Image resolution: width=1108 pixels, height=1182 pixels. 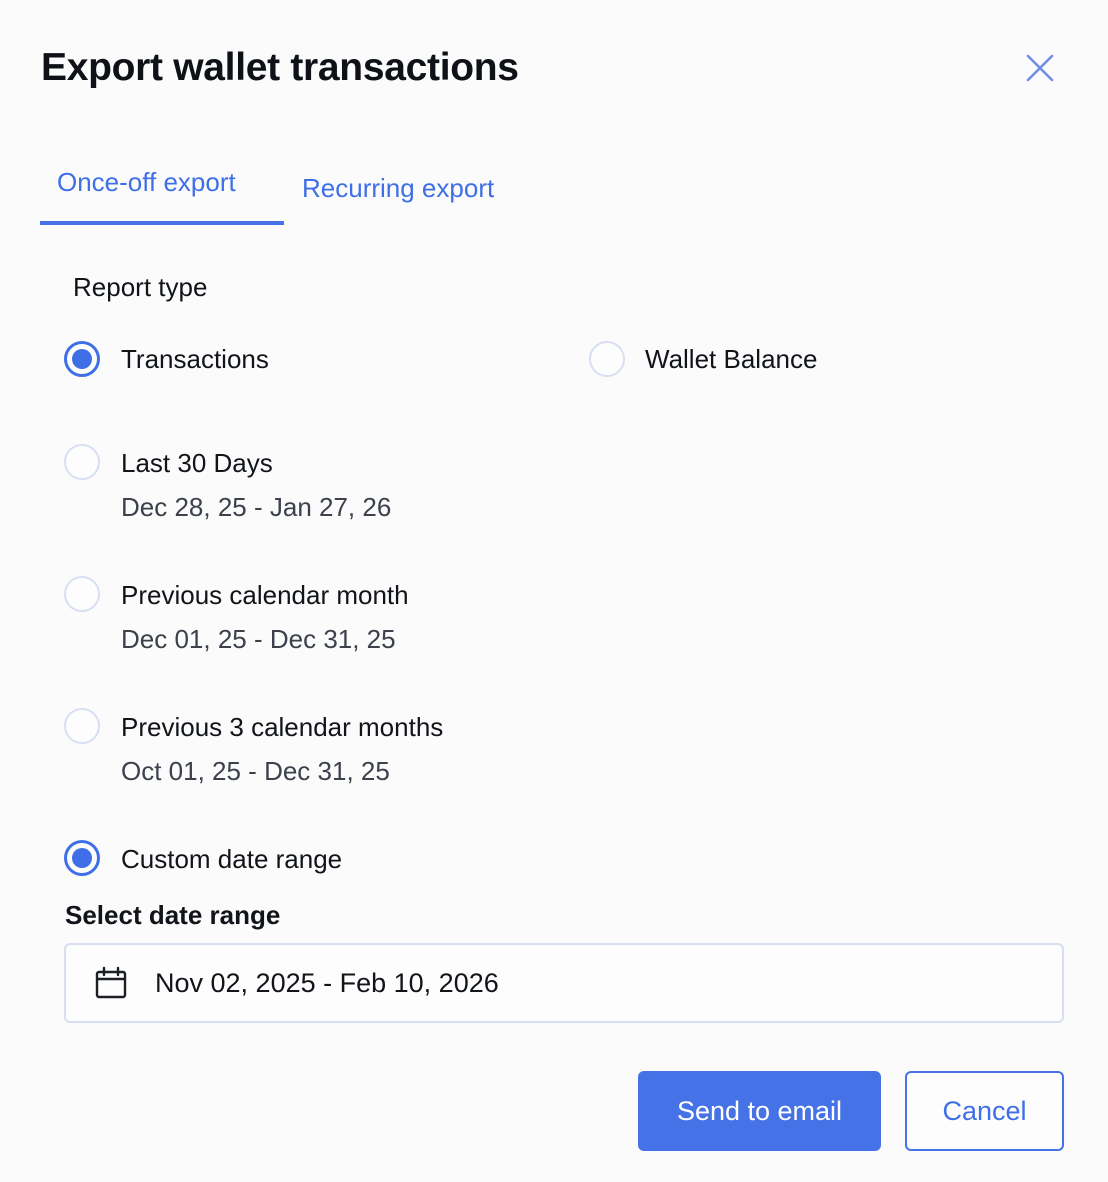 I want to click on tab-recurring-export: Recurring export, so click(x=398, y=188).